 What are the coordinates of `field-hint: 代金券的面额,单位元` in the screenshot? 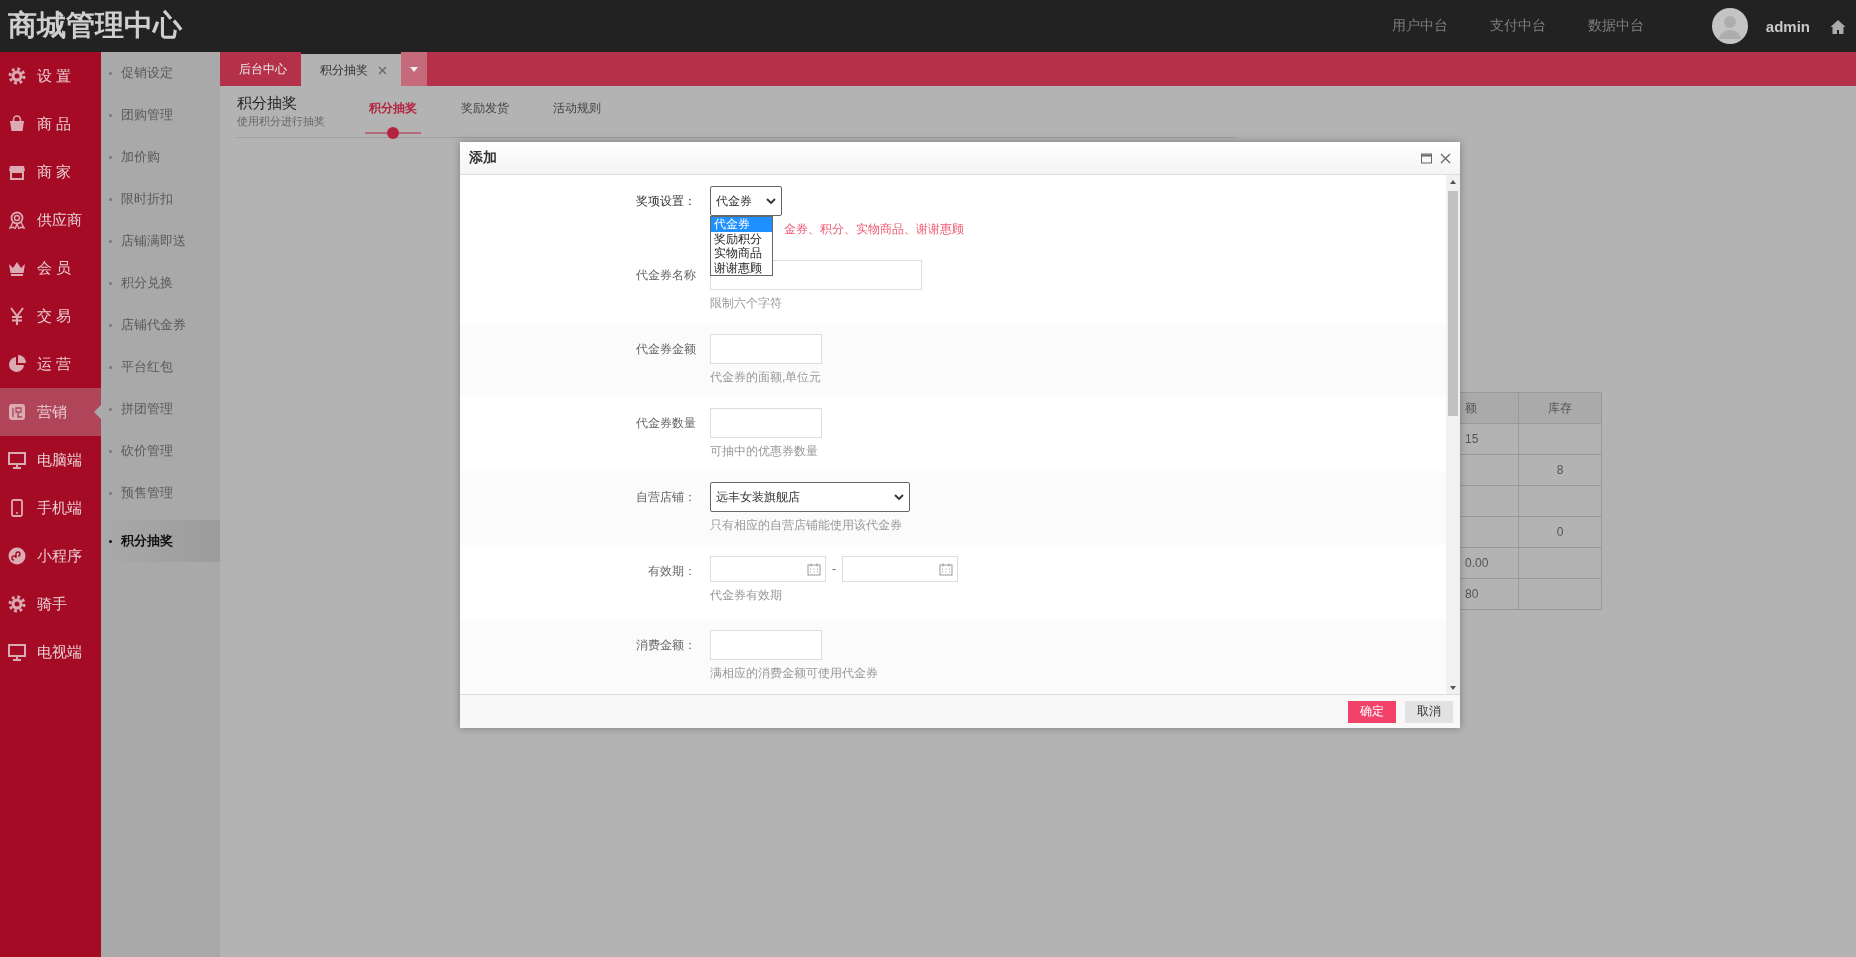 It's located at (766, 377).